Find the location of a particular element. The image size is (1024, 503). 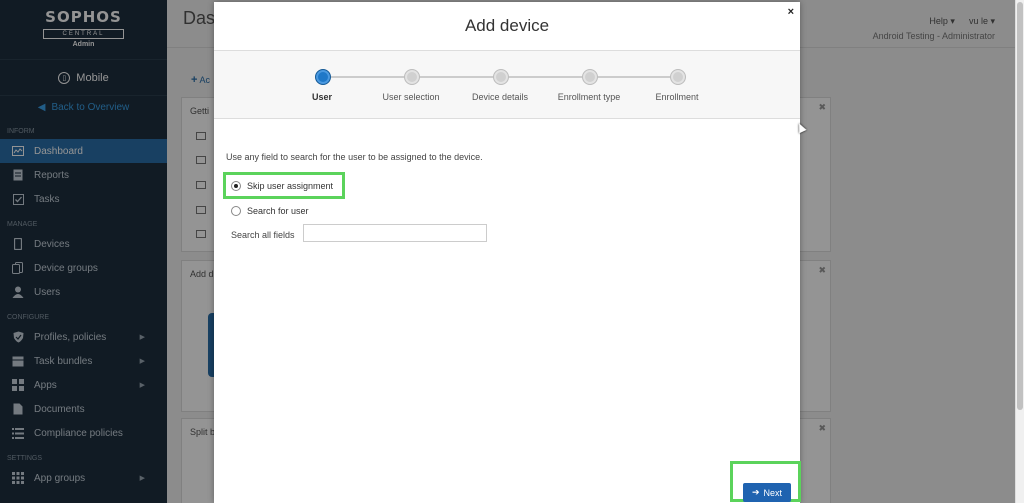

dialog-title: Add device is located at coordinates (507, 26).